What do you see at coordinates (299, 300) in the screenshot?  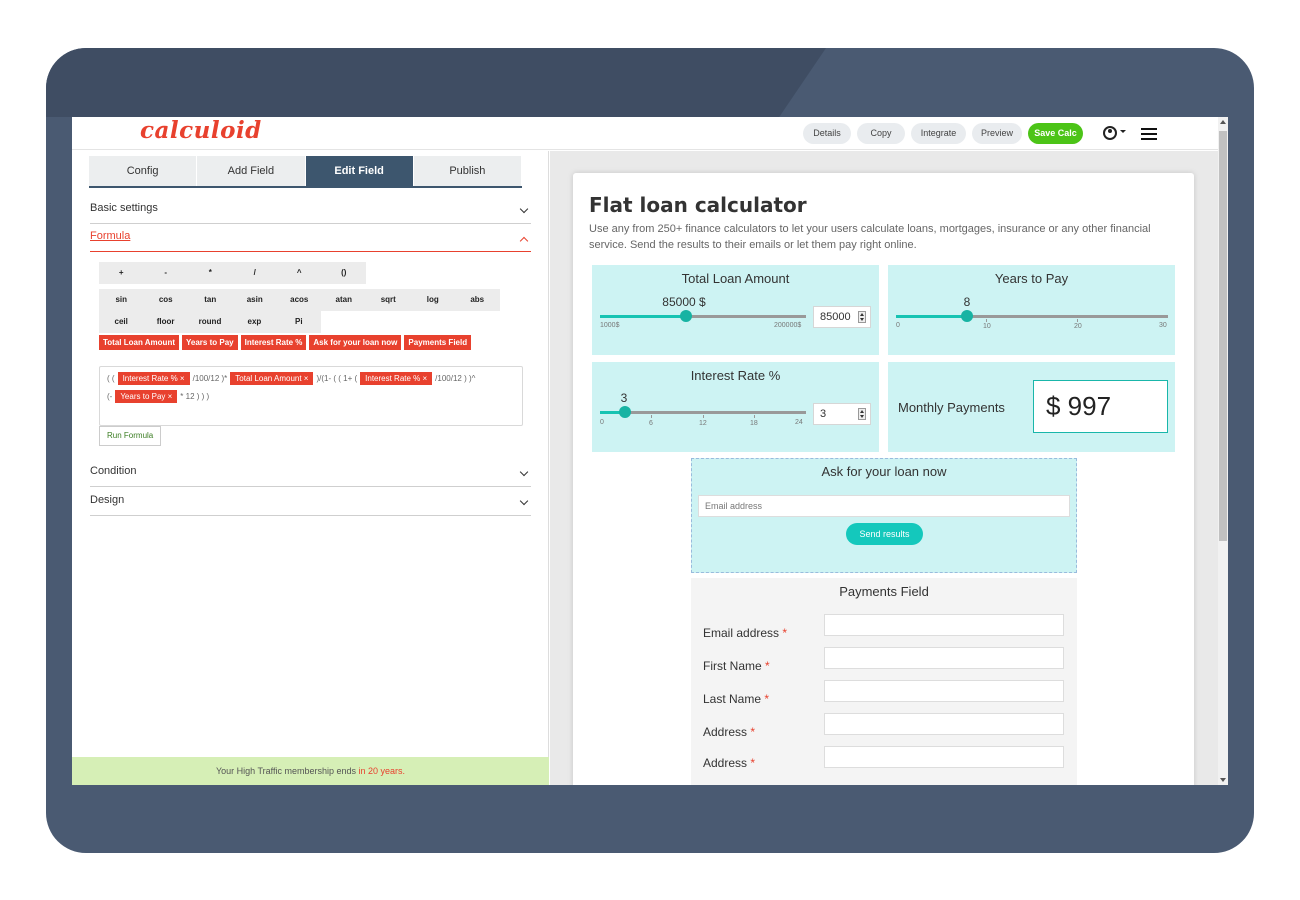 I see `fn-acos: acos` at bounding box center [299, 300].